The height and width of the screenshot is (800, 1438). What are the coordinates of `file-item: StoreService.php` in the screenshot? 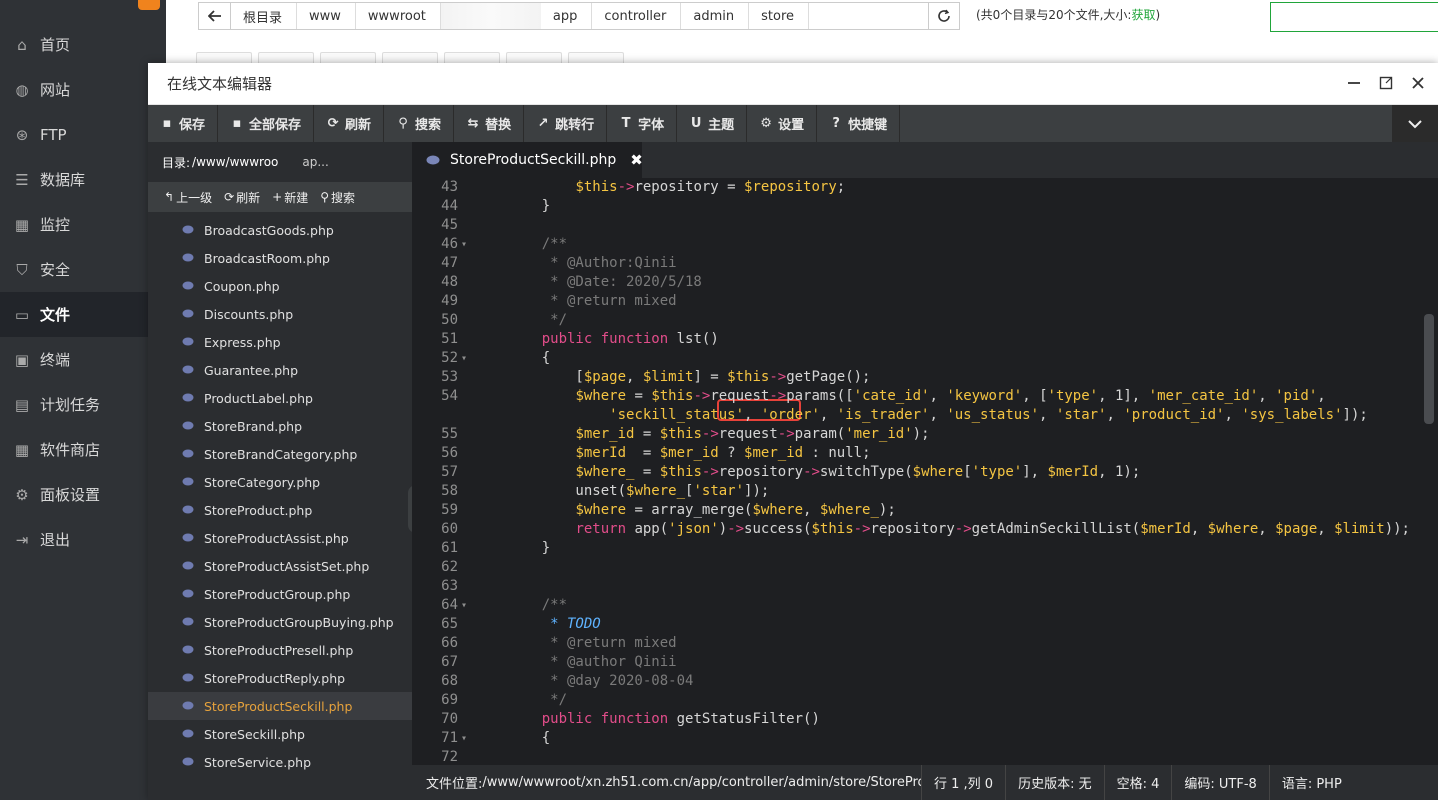 It's located at (280, 762).